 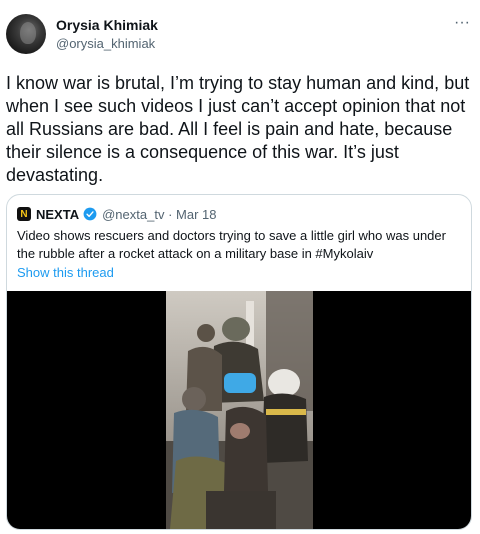 I want to click on video-thumbnail-scene, so click(x=239, y=410).